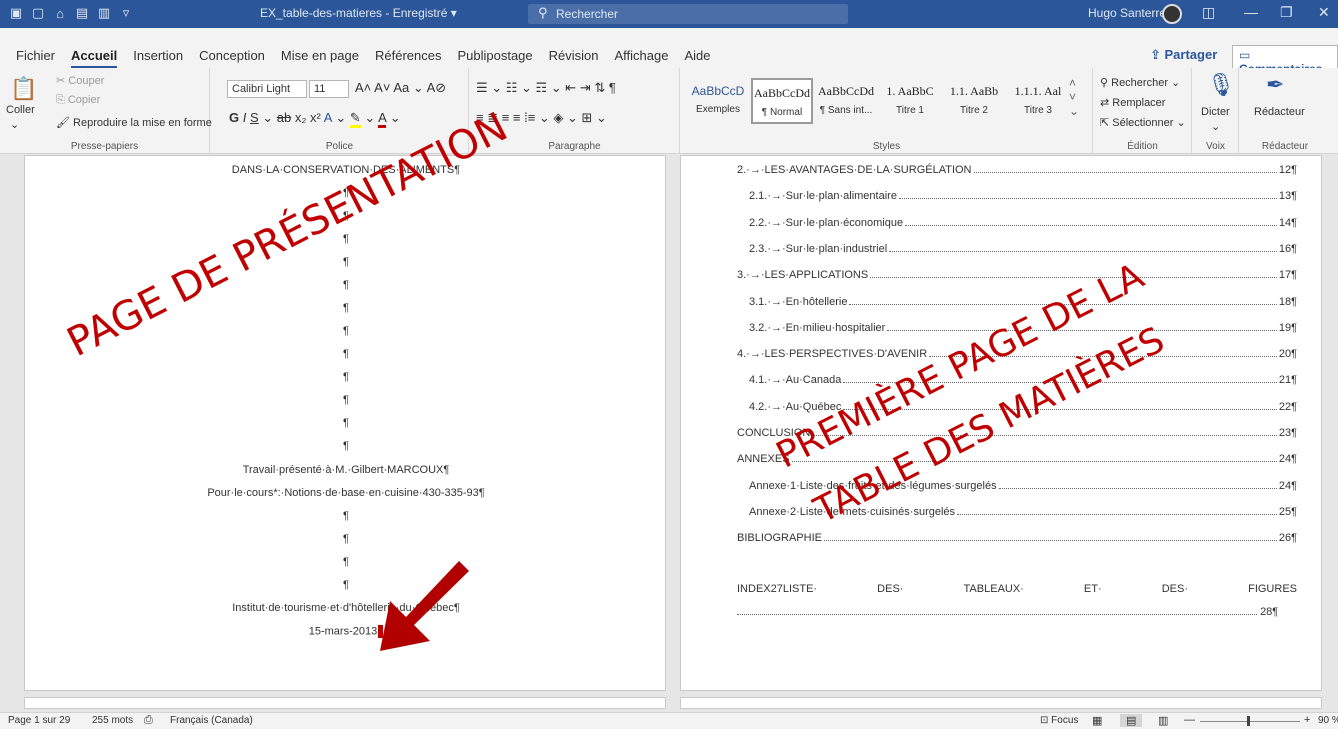 The image size is (1338, 729). I want to click on web-layout-icon: ▥, so click(1163, 720).